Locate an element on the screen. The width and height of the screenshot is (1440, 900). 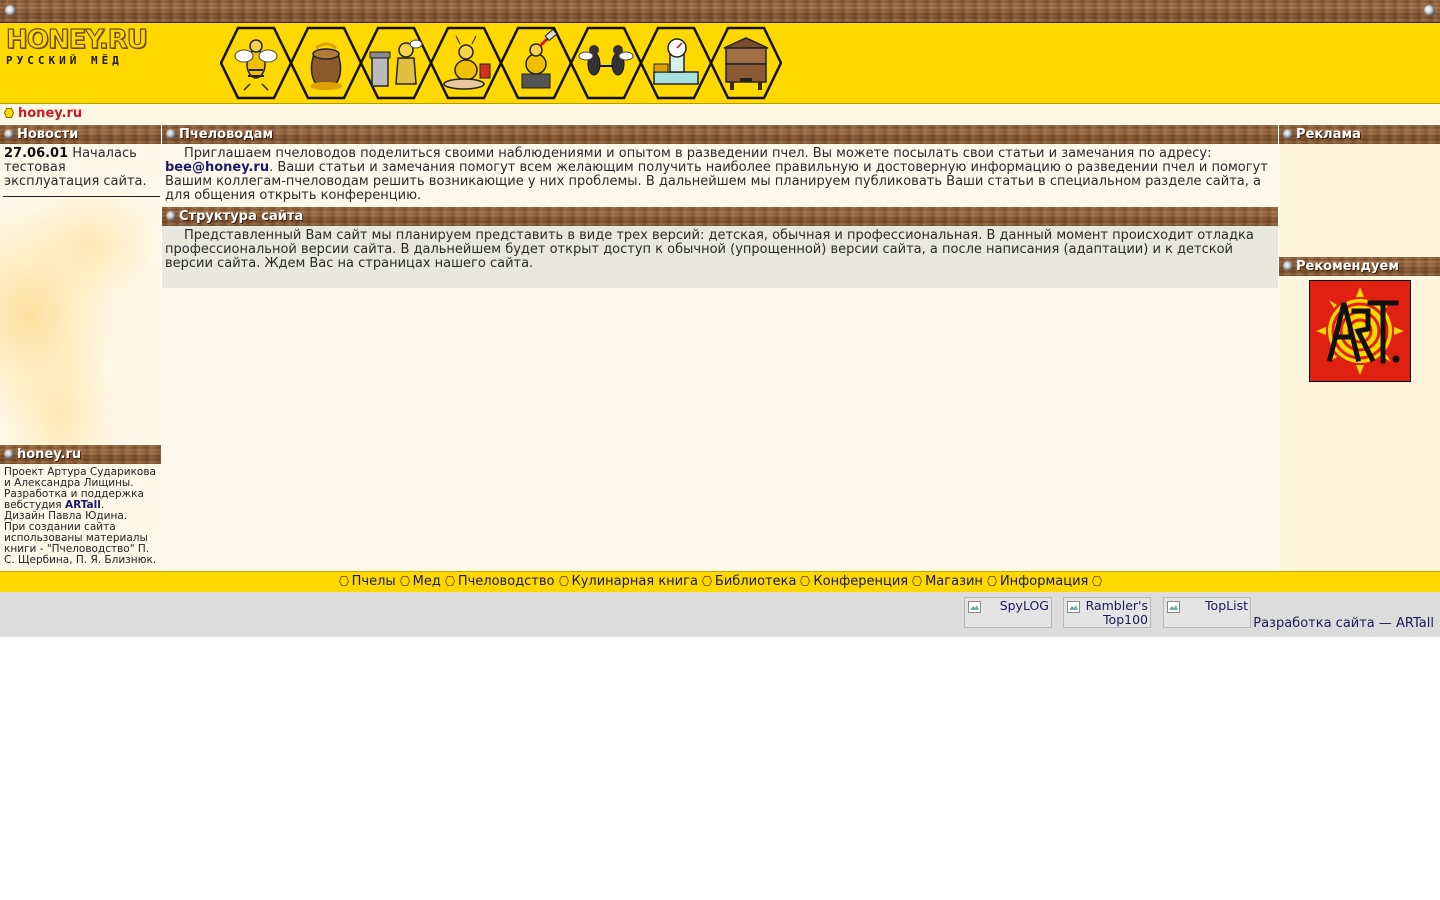
dev-credit-link: Разработка сайта — ARTall is located at coordinates (1343, 623).